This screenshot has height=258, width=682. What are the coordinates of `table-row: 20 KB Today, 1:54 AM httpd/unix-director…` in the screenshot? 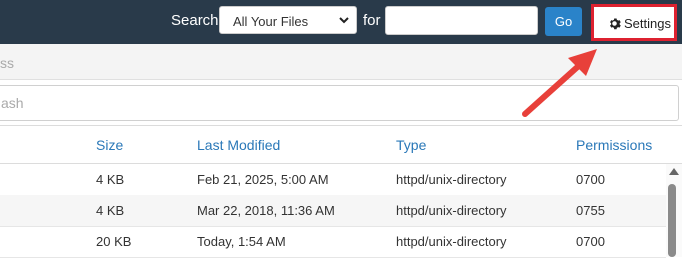 It's located at (333, 242).